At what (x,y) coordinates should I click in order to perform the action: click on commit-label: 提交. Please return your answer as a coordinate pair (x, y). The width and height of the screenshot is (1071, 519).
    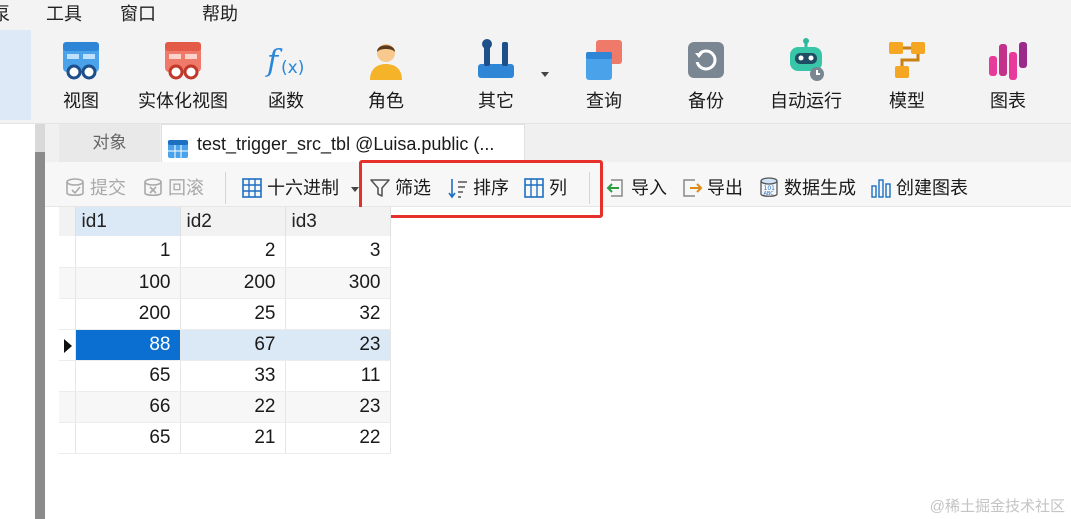
    Looking at the image, I should click on (108, 188).